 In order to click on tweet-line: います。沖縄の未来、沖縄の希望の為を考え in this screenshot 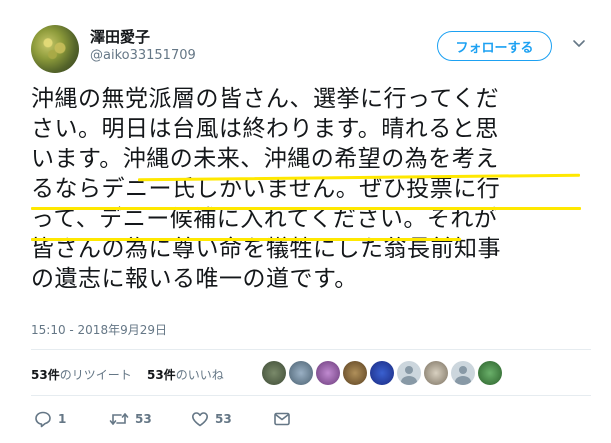, I will do `click(265, 159)`.